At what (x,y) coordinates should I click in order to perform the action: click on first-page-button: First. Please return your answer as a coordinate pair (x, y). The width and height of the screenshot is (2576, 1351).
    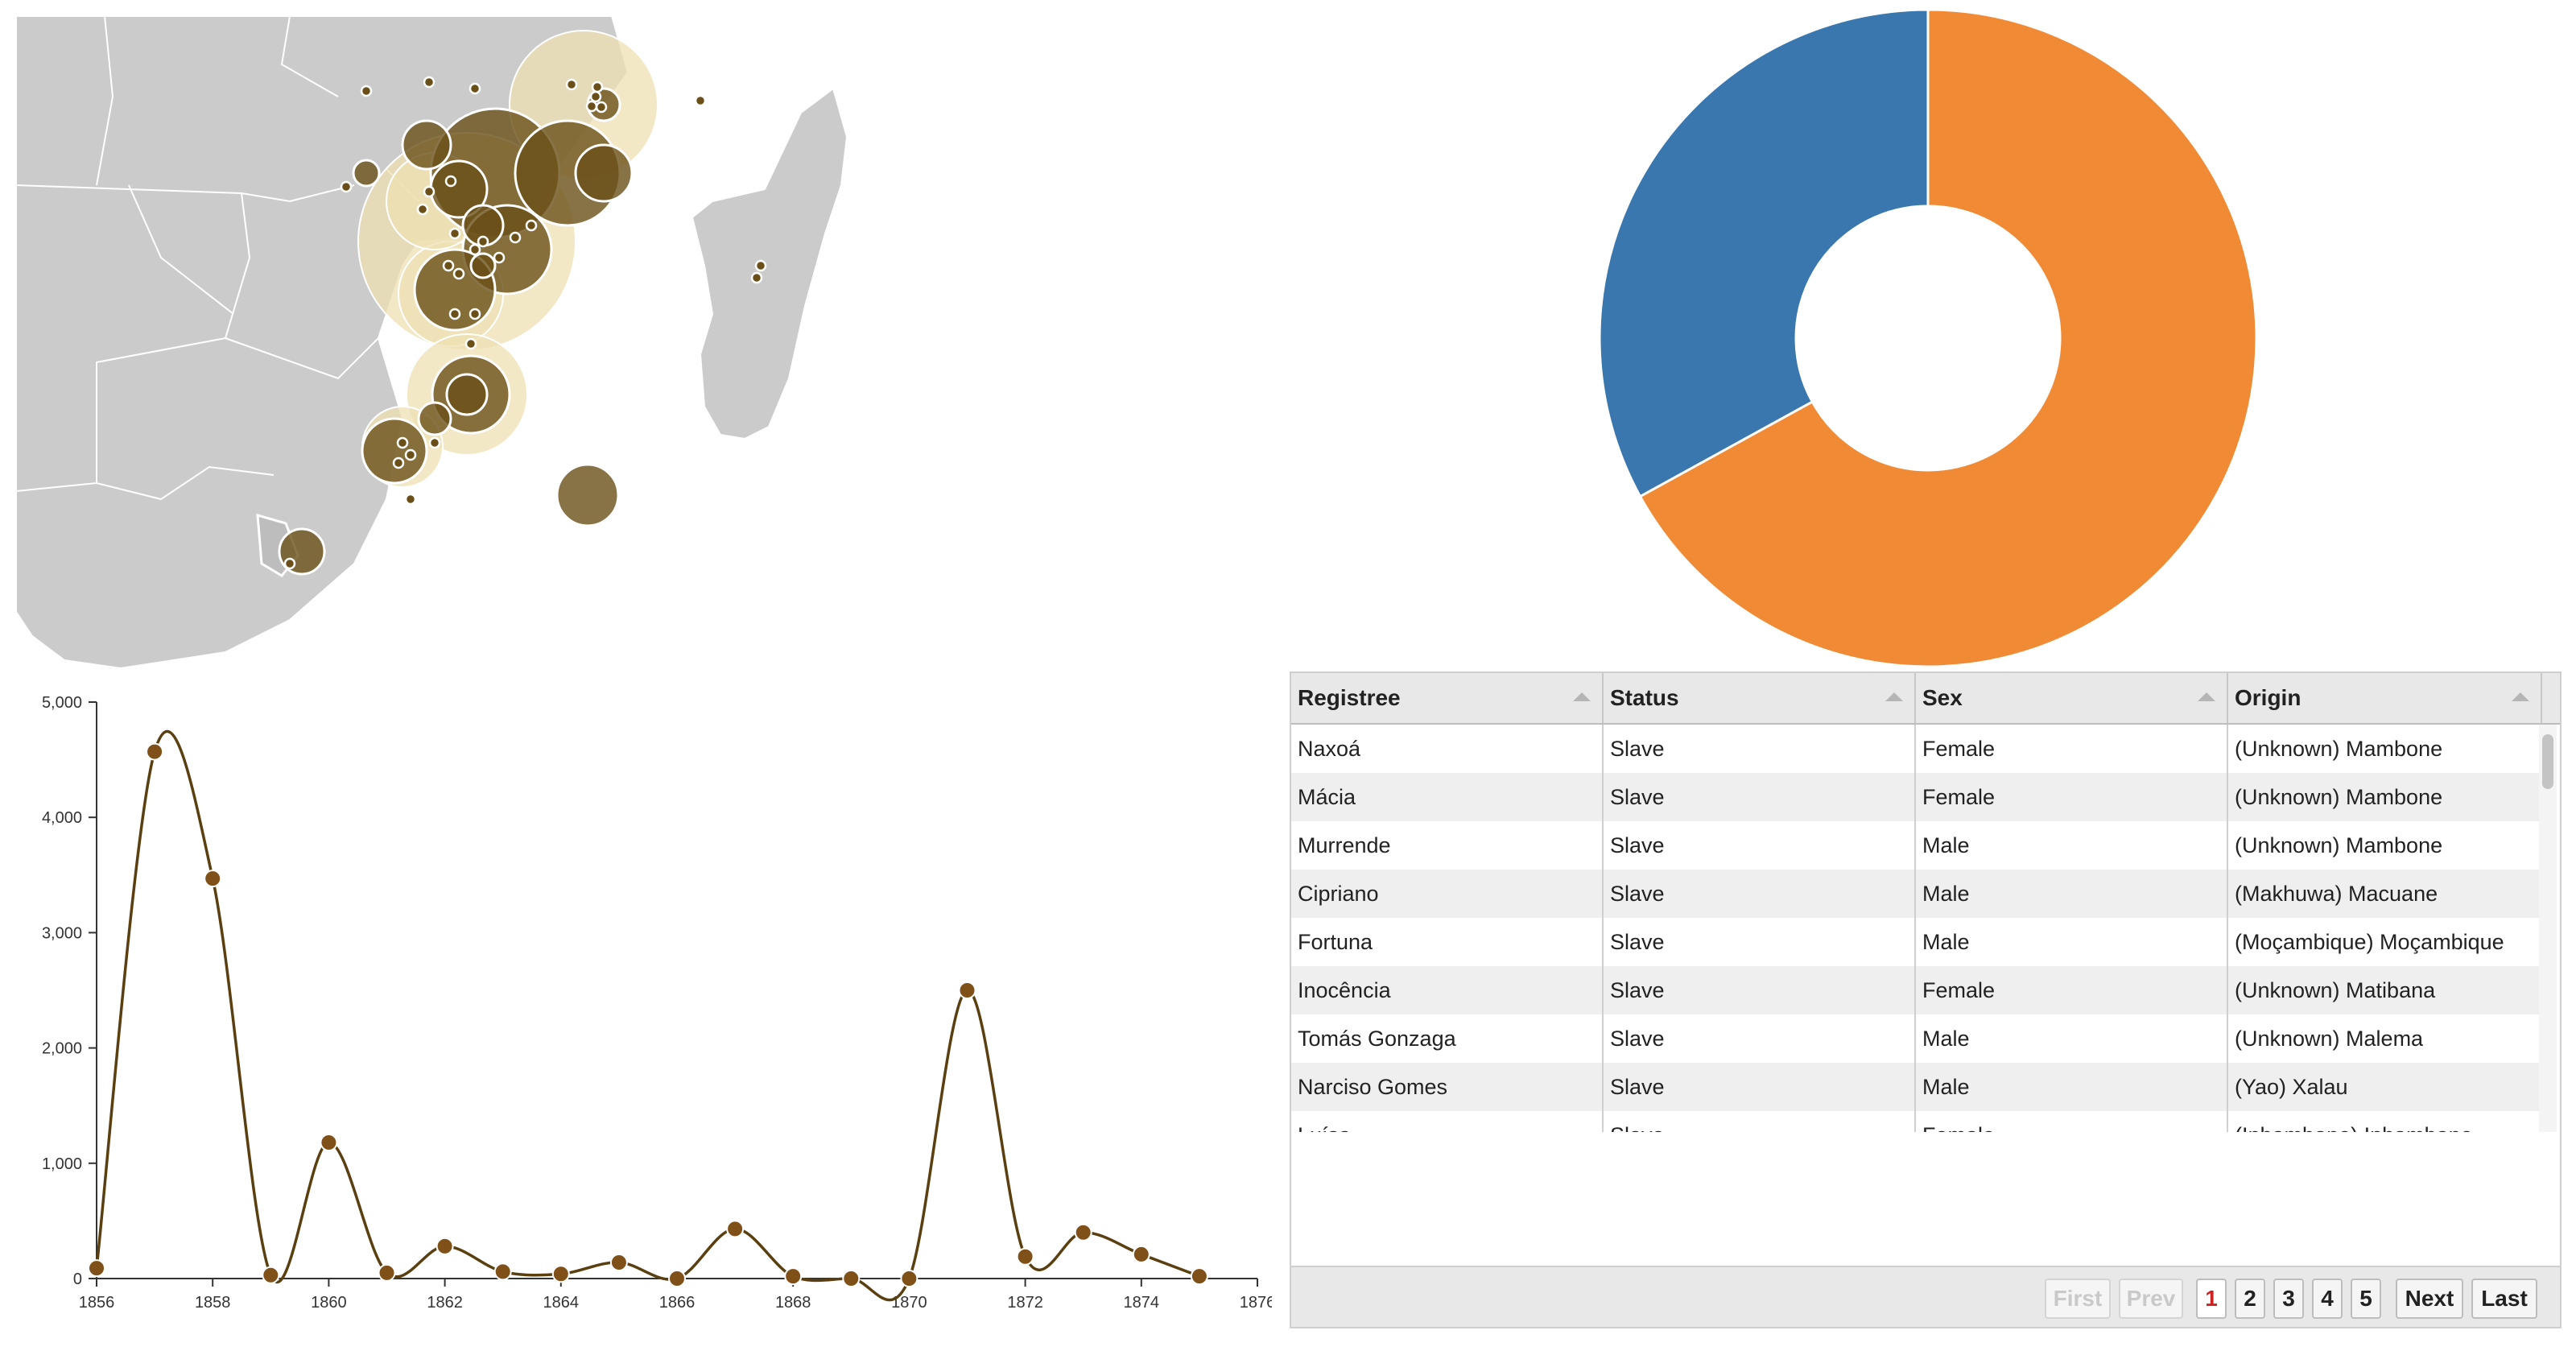
    Looking at the image, I should click on (2078, 1299).